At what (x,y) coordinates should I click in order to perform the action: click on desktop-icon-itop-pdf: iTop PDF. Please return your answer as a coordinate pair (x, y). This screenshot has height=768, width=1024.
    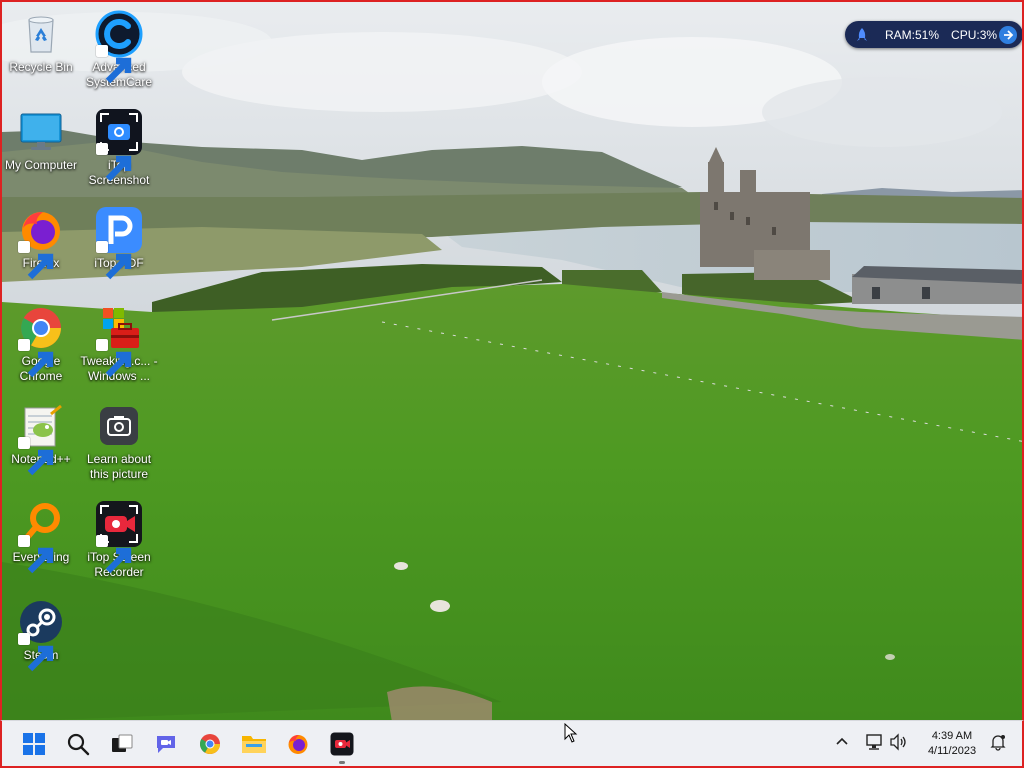
    Looking at the image, I should click on (119, 243).